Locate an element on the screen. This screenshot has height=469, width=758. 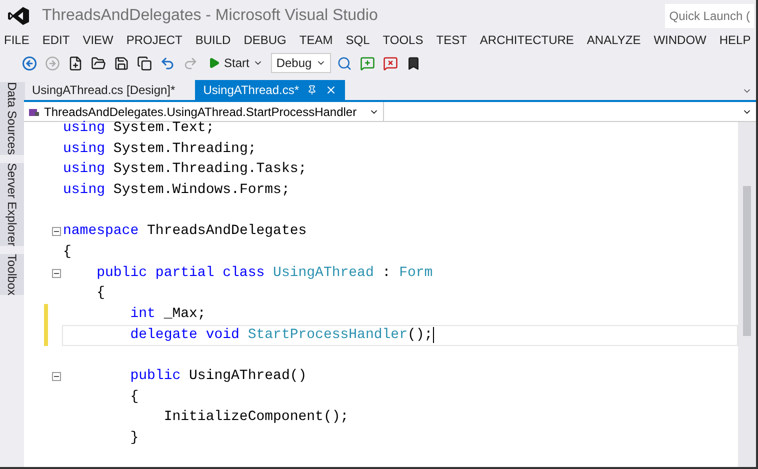
code-line: int _Max; is located at coordinates (168, 314).